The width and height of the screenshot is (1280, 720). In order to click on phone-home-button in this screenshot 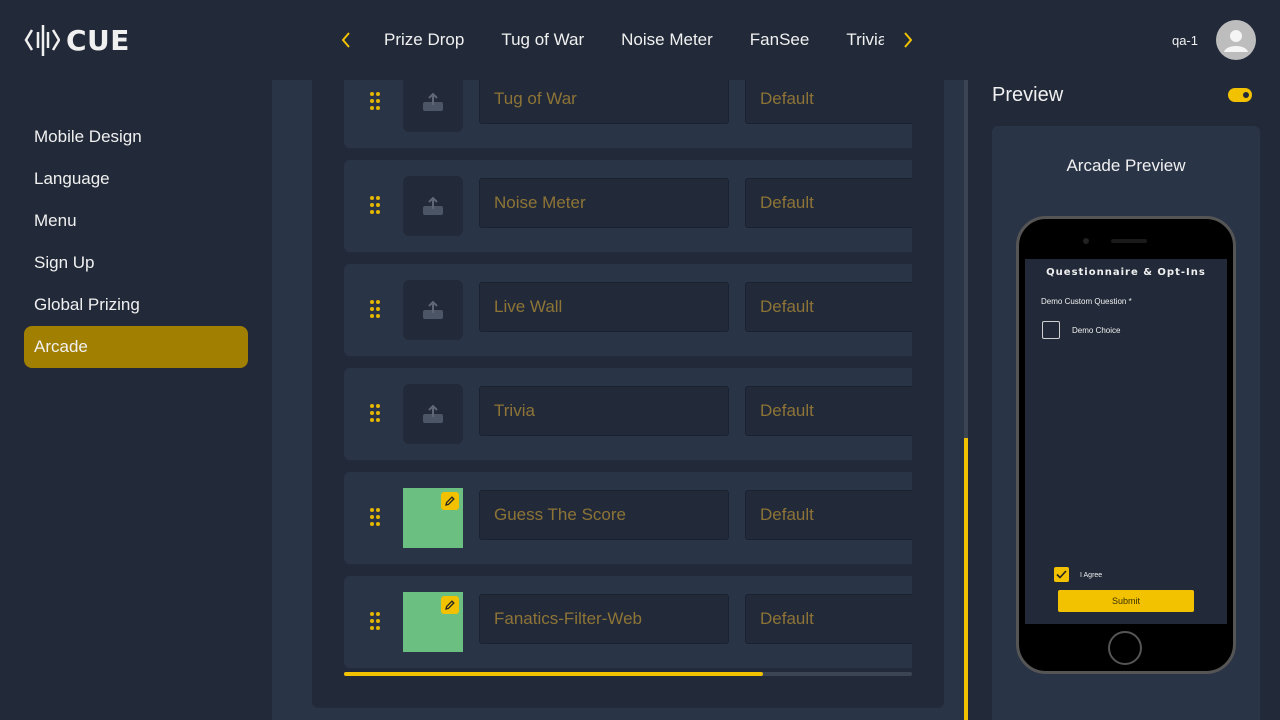, I will do `click(1125, 648)`.